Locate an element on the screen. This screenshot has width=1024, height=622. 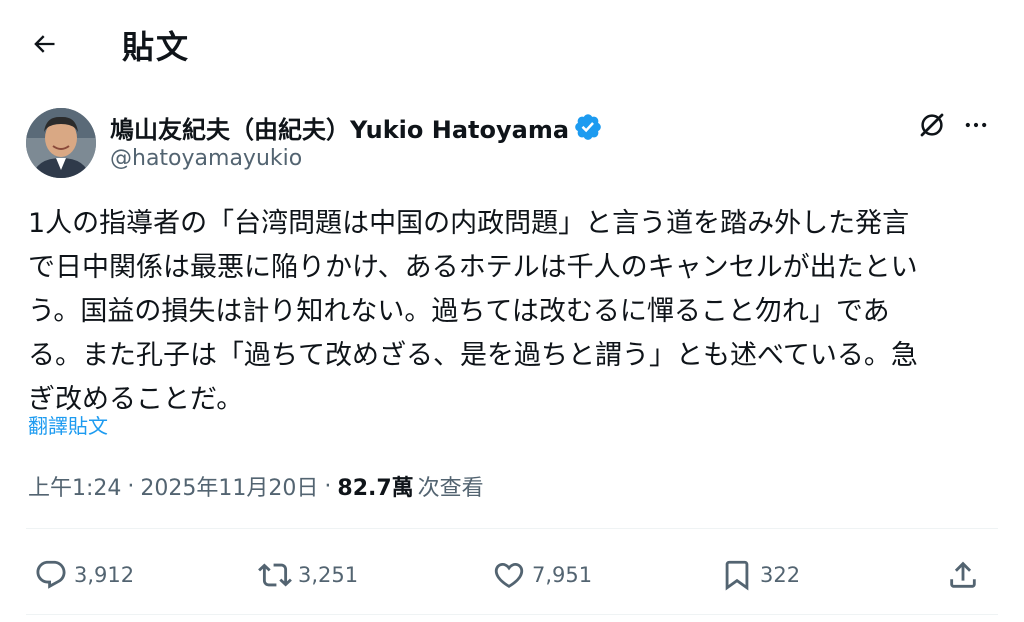
grok-icon is located at coordinates (932, 125).